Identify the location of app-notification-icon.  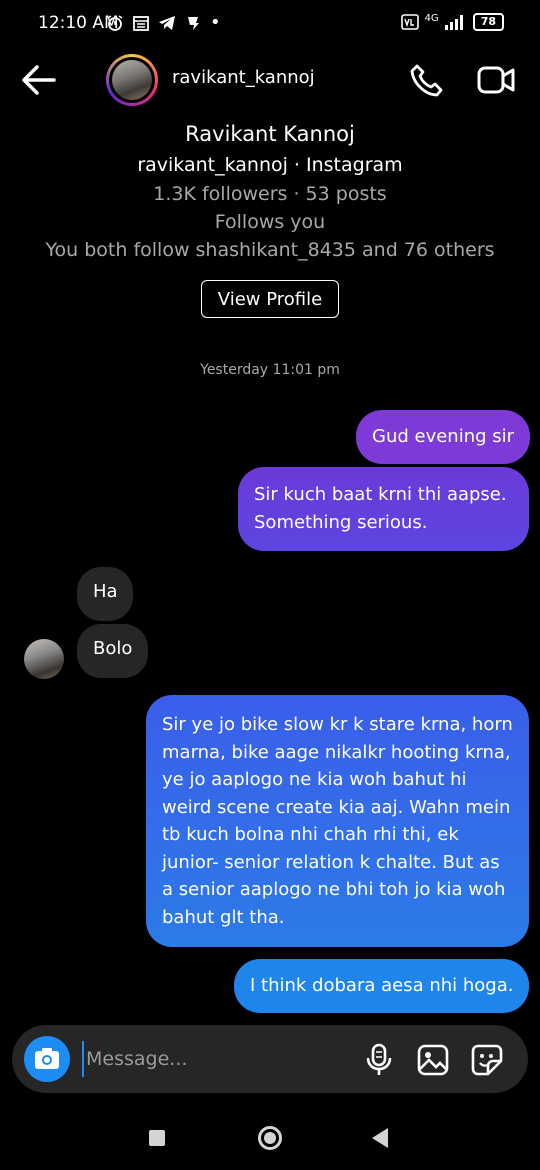
(193, 23).